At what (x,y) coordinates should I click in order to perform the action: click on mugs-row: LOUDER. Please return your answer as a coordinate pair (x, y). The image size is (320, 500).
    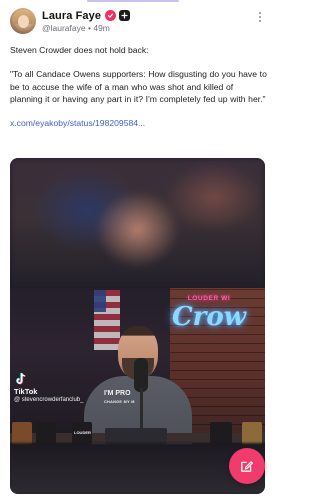
    Looking at the image, I should click on (137, 432).